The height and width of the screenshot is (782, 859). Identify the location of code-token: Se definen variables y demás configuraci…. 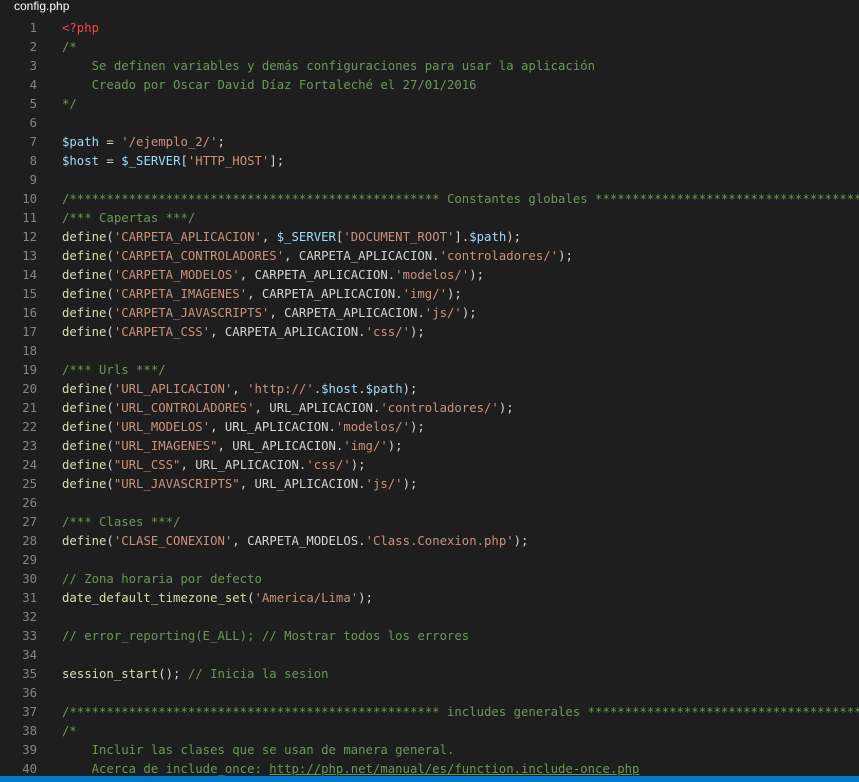
(329, 66).